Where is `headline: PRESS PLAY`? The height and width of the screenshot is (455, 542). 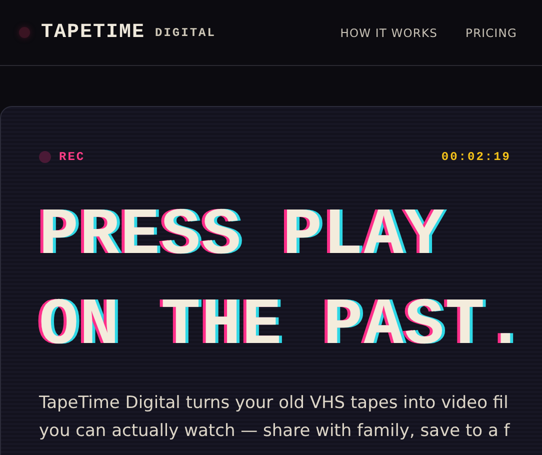 headline: PRESS PLAY is located at coordinates (242, 236).